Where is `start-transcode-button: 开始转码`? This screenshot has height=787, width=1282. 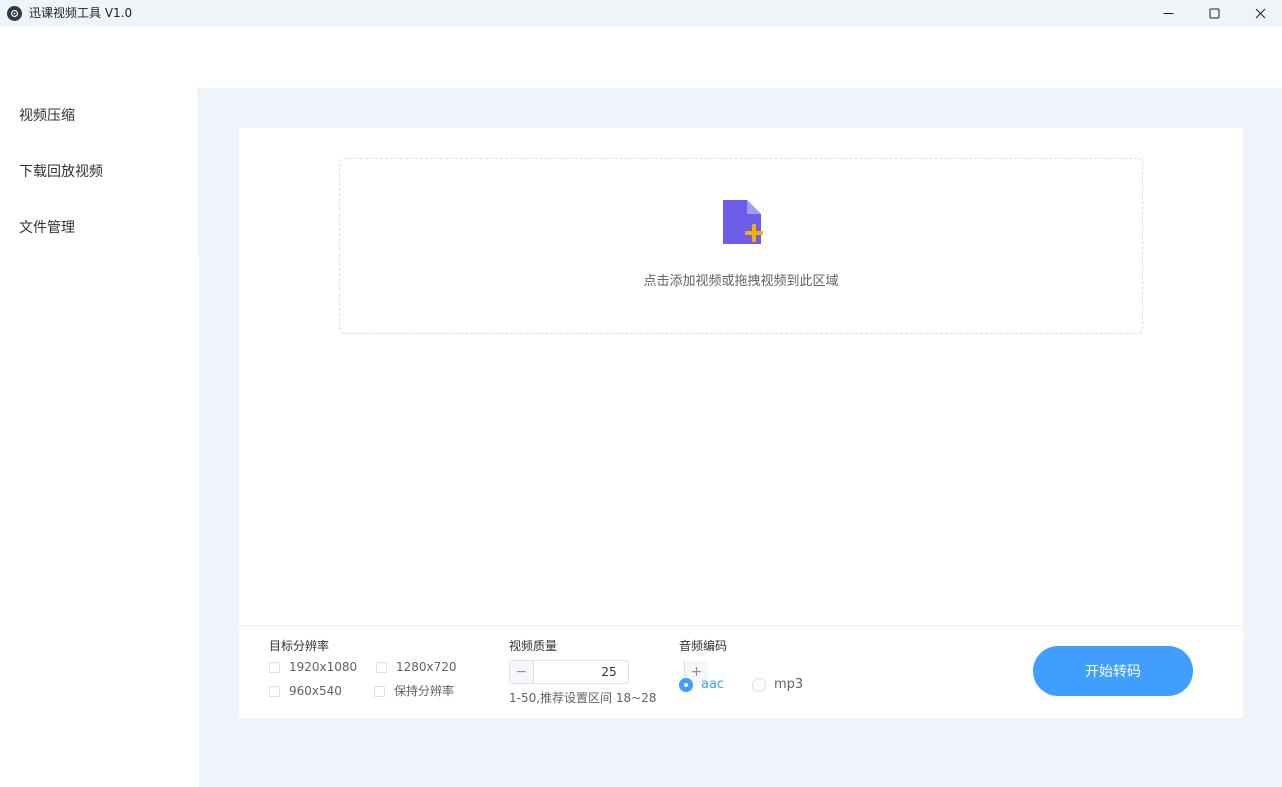
start-transcode-button: 开始转码 is located at coordinates (1113, 671).